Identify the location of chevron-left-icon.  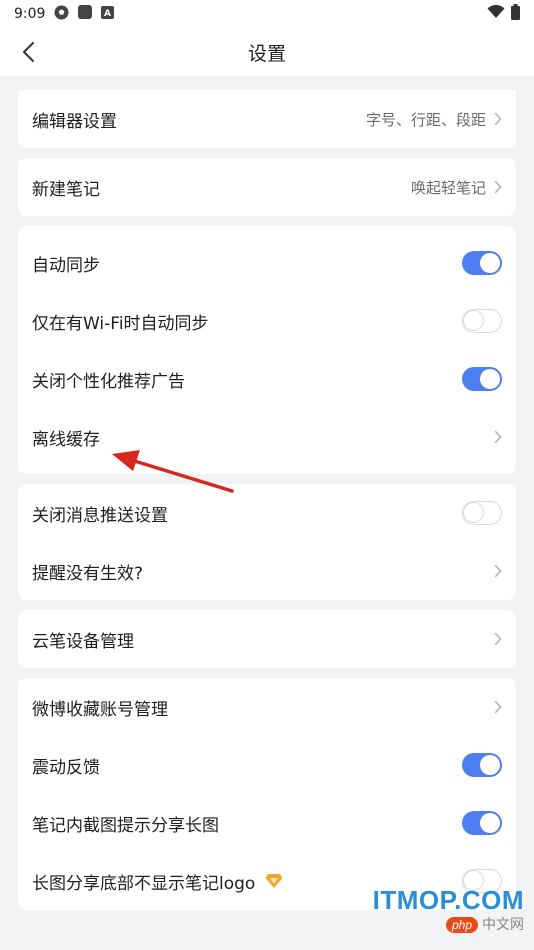
(28, 52).